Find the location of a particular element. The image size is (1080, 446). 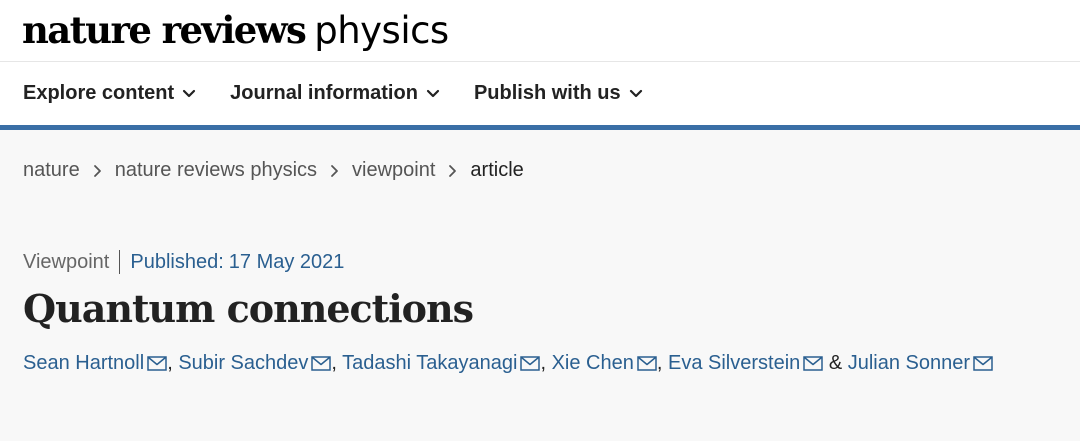

article-title: Quantum connections is located at coordinates (248, 308).